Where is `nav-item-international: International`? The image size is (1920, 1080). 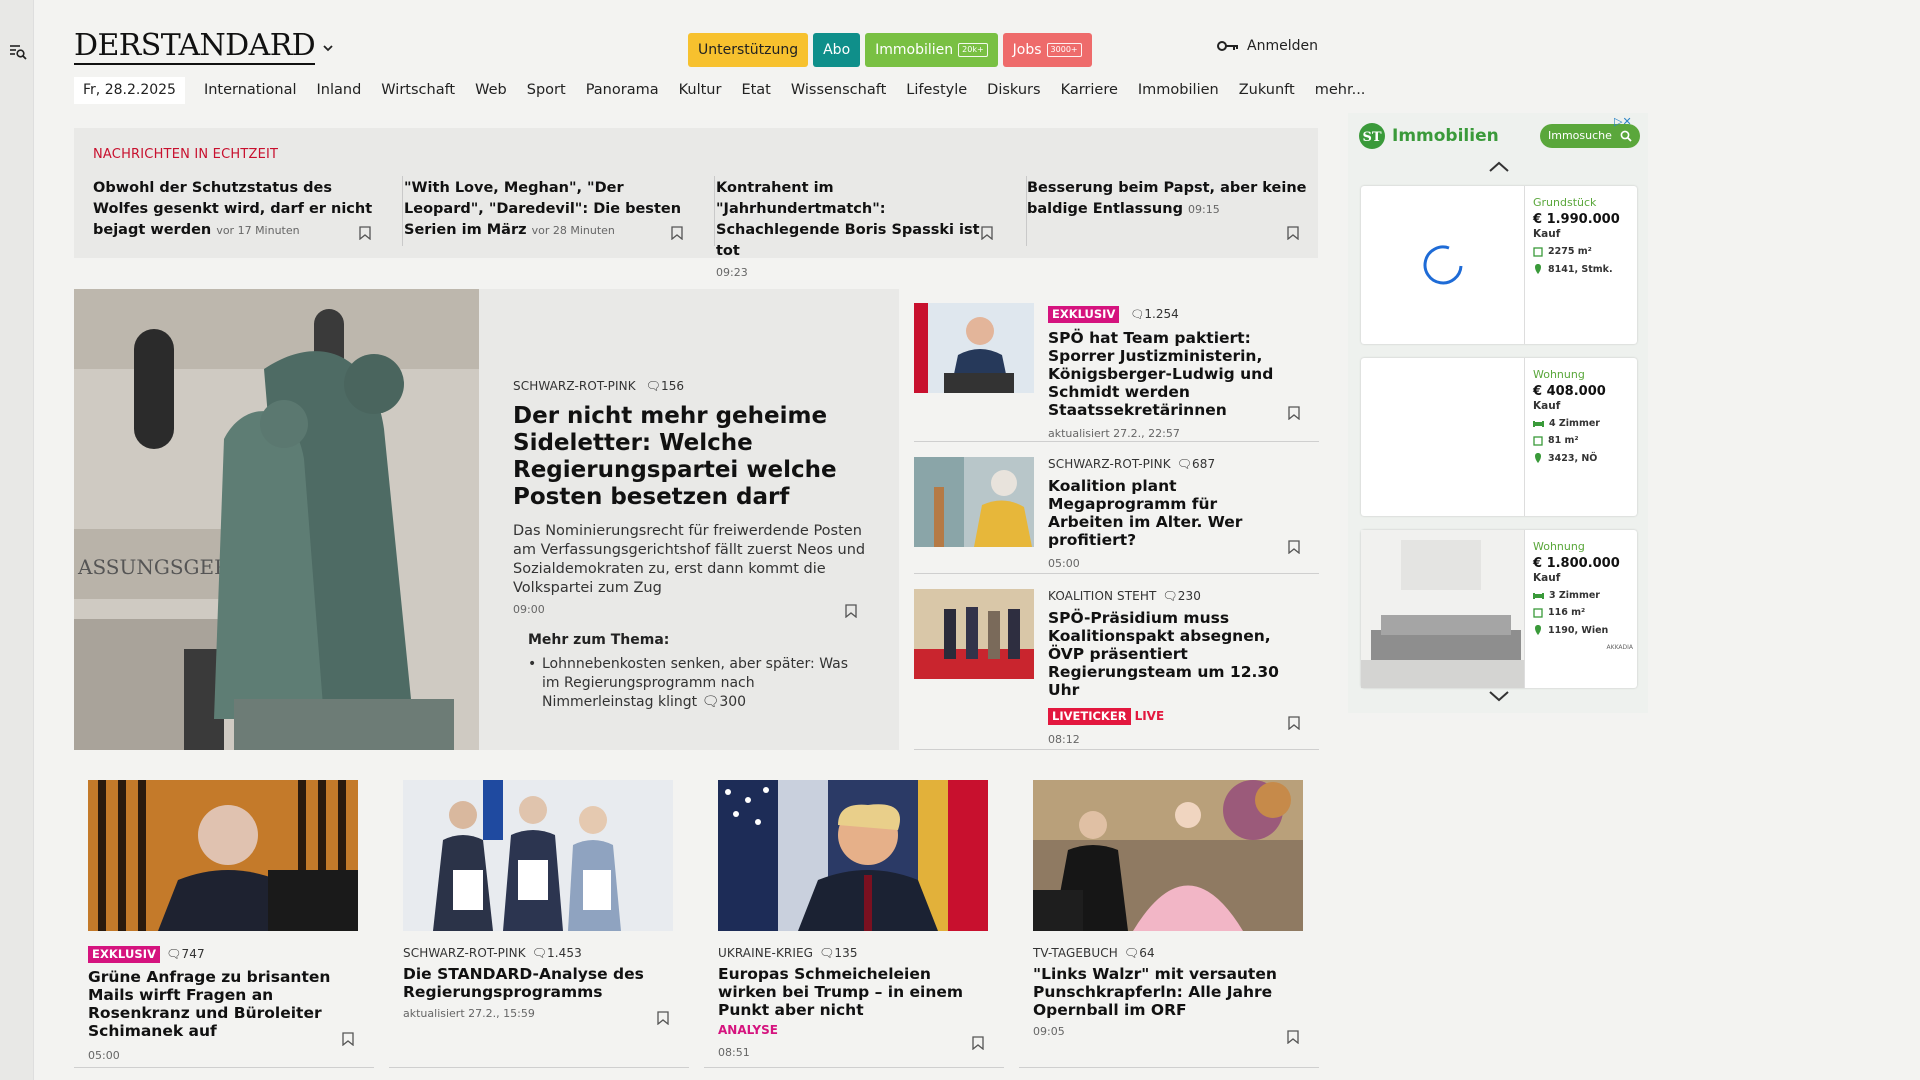 nav-item-international: International is located at coordinates (250, 90).